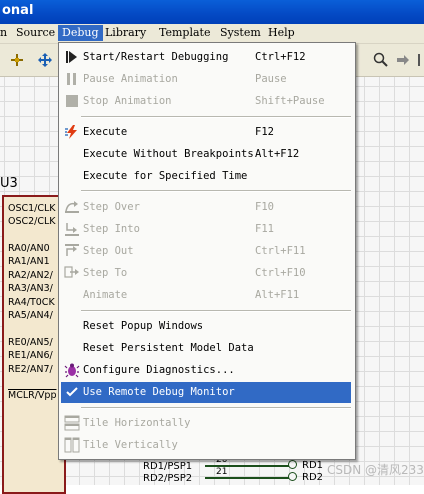 The width and height of the screenshot is (424, 494). What do you see at coordinates (29, 261) in the screenshot?
I see `pin-label: RA1/AN1` at bounding box center [29, 261].